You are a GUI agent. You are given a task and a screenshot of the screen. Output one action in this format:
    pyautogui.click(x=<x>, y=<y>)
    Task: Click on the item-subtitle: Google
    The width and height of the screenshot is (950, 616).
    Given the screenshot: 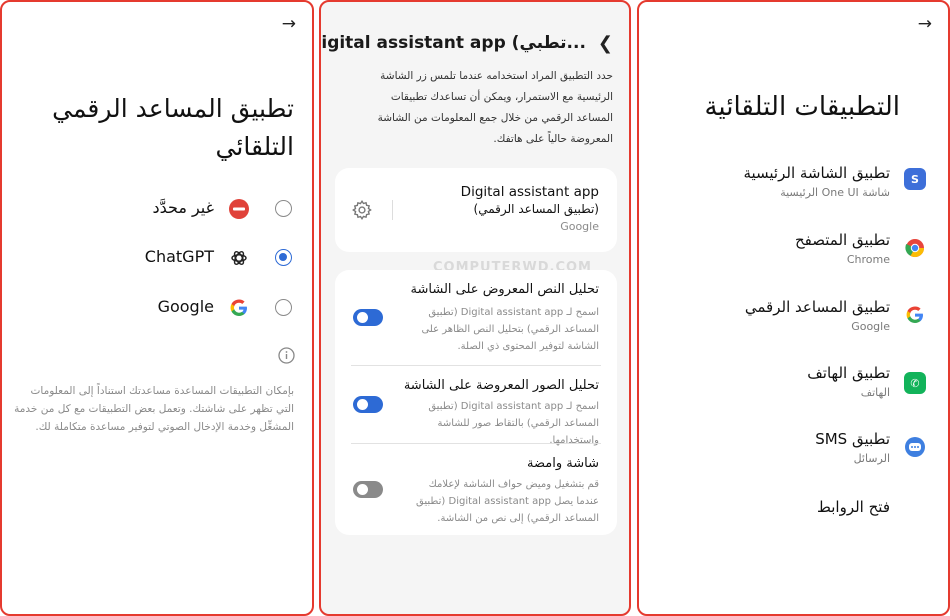 What is the action you would take?
    pyautogui.click(x=870, y=326)
    